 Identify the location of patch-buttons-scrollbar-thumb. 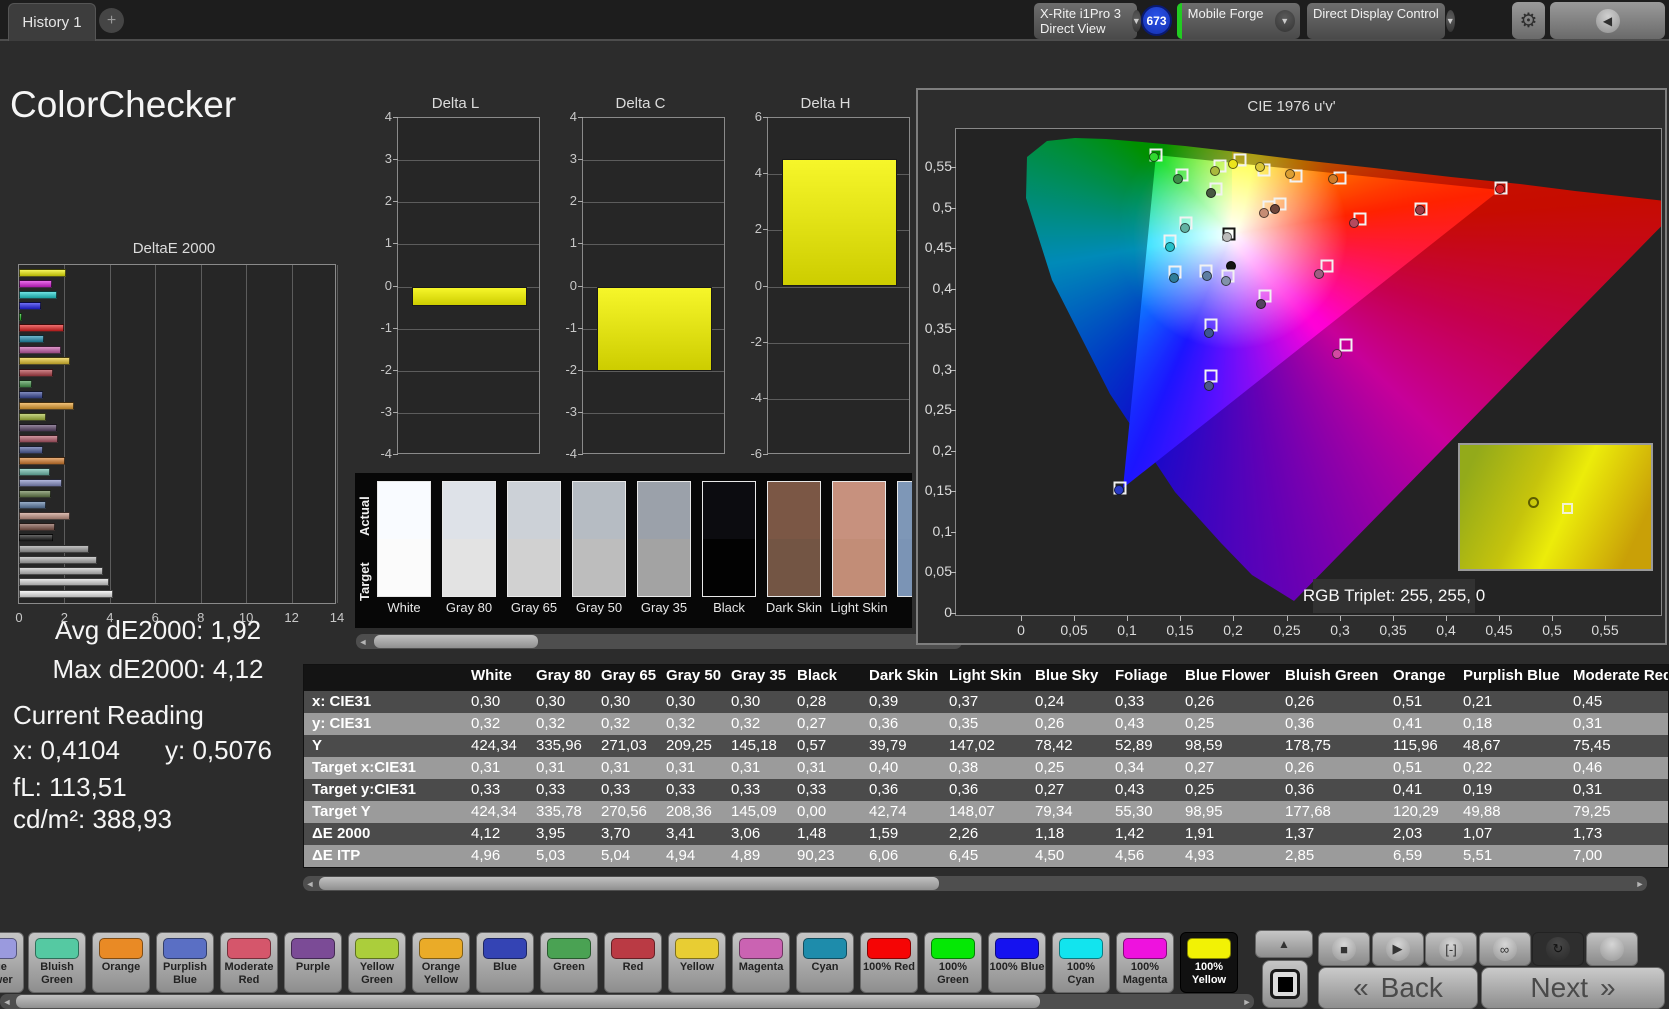
(528, 1001).